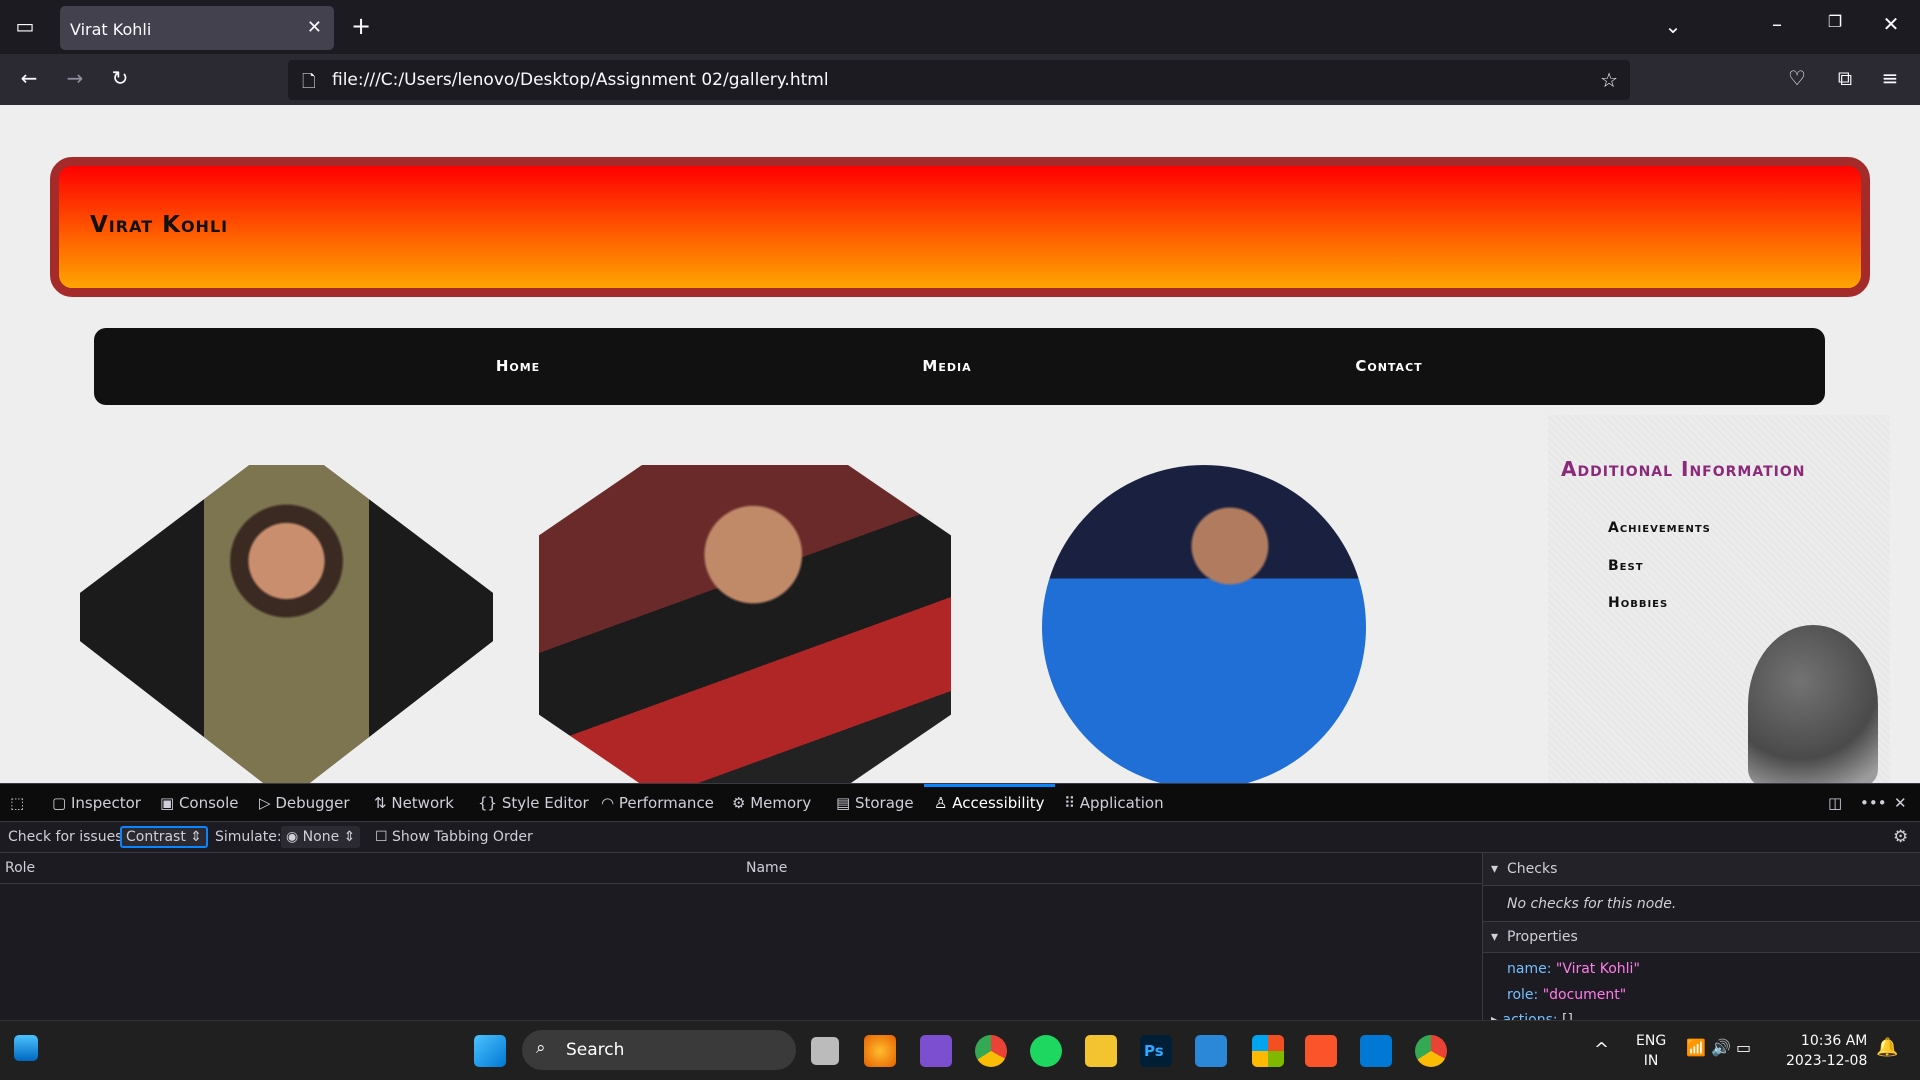  I want to click on dock-icon: ◫, so click(1835, 802).